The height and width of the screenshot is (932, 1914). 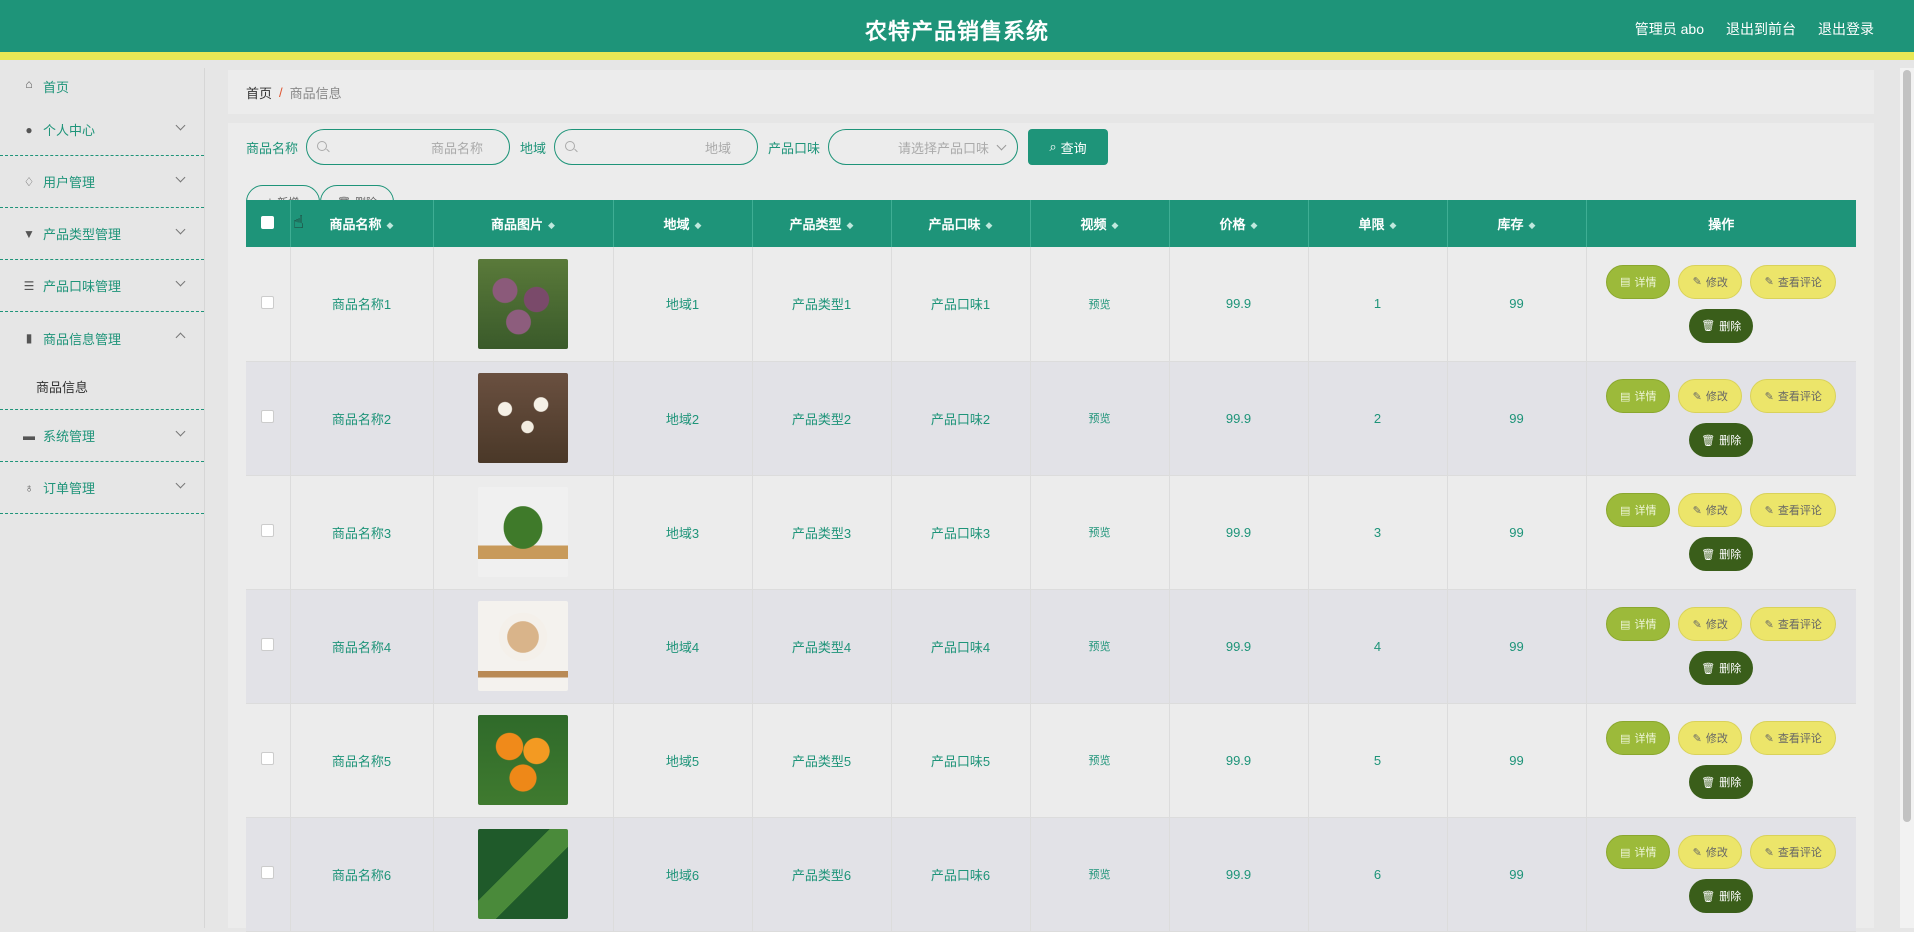 What do you see at coordinates (822, 532) in the screenshot?
I see `cell-type: 产品类型3` at bounding box center [822, 532].